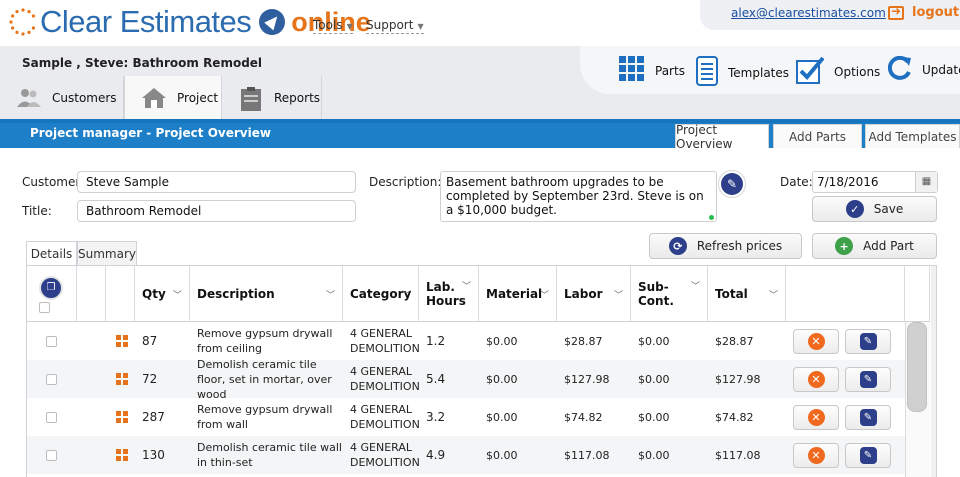 The width and height of the screenshot is (960, 477). I want to click on title-value: Bathroom Remodel, so click(144, 211).